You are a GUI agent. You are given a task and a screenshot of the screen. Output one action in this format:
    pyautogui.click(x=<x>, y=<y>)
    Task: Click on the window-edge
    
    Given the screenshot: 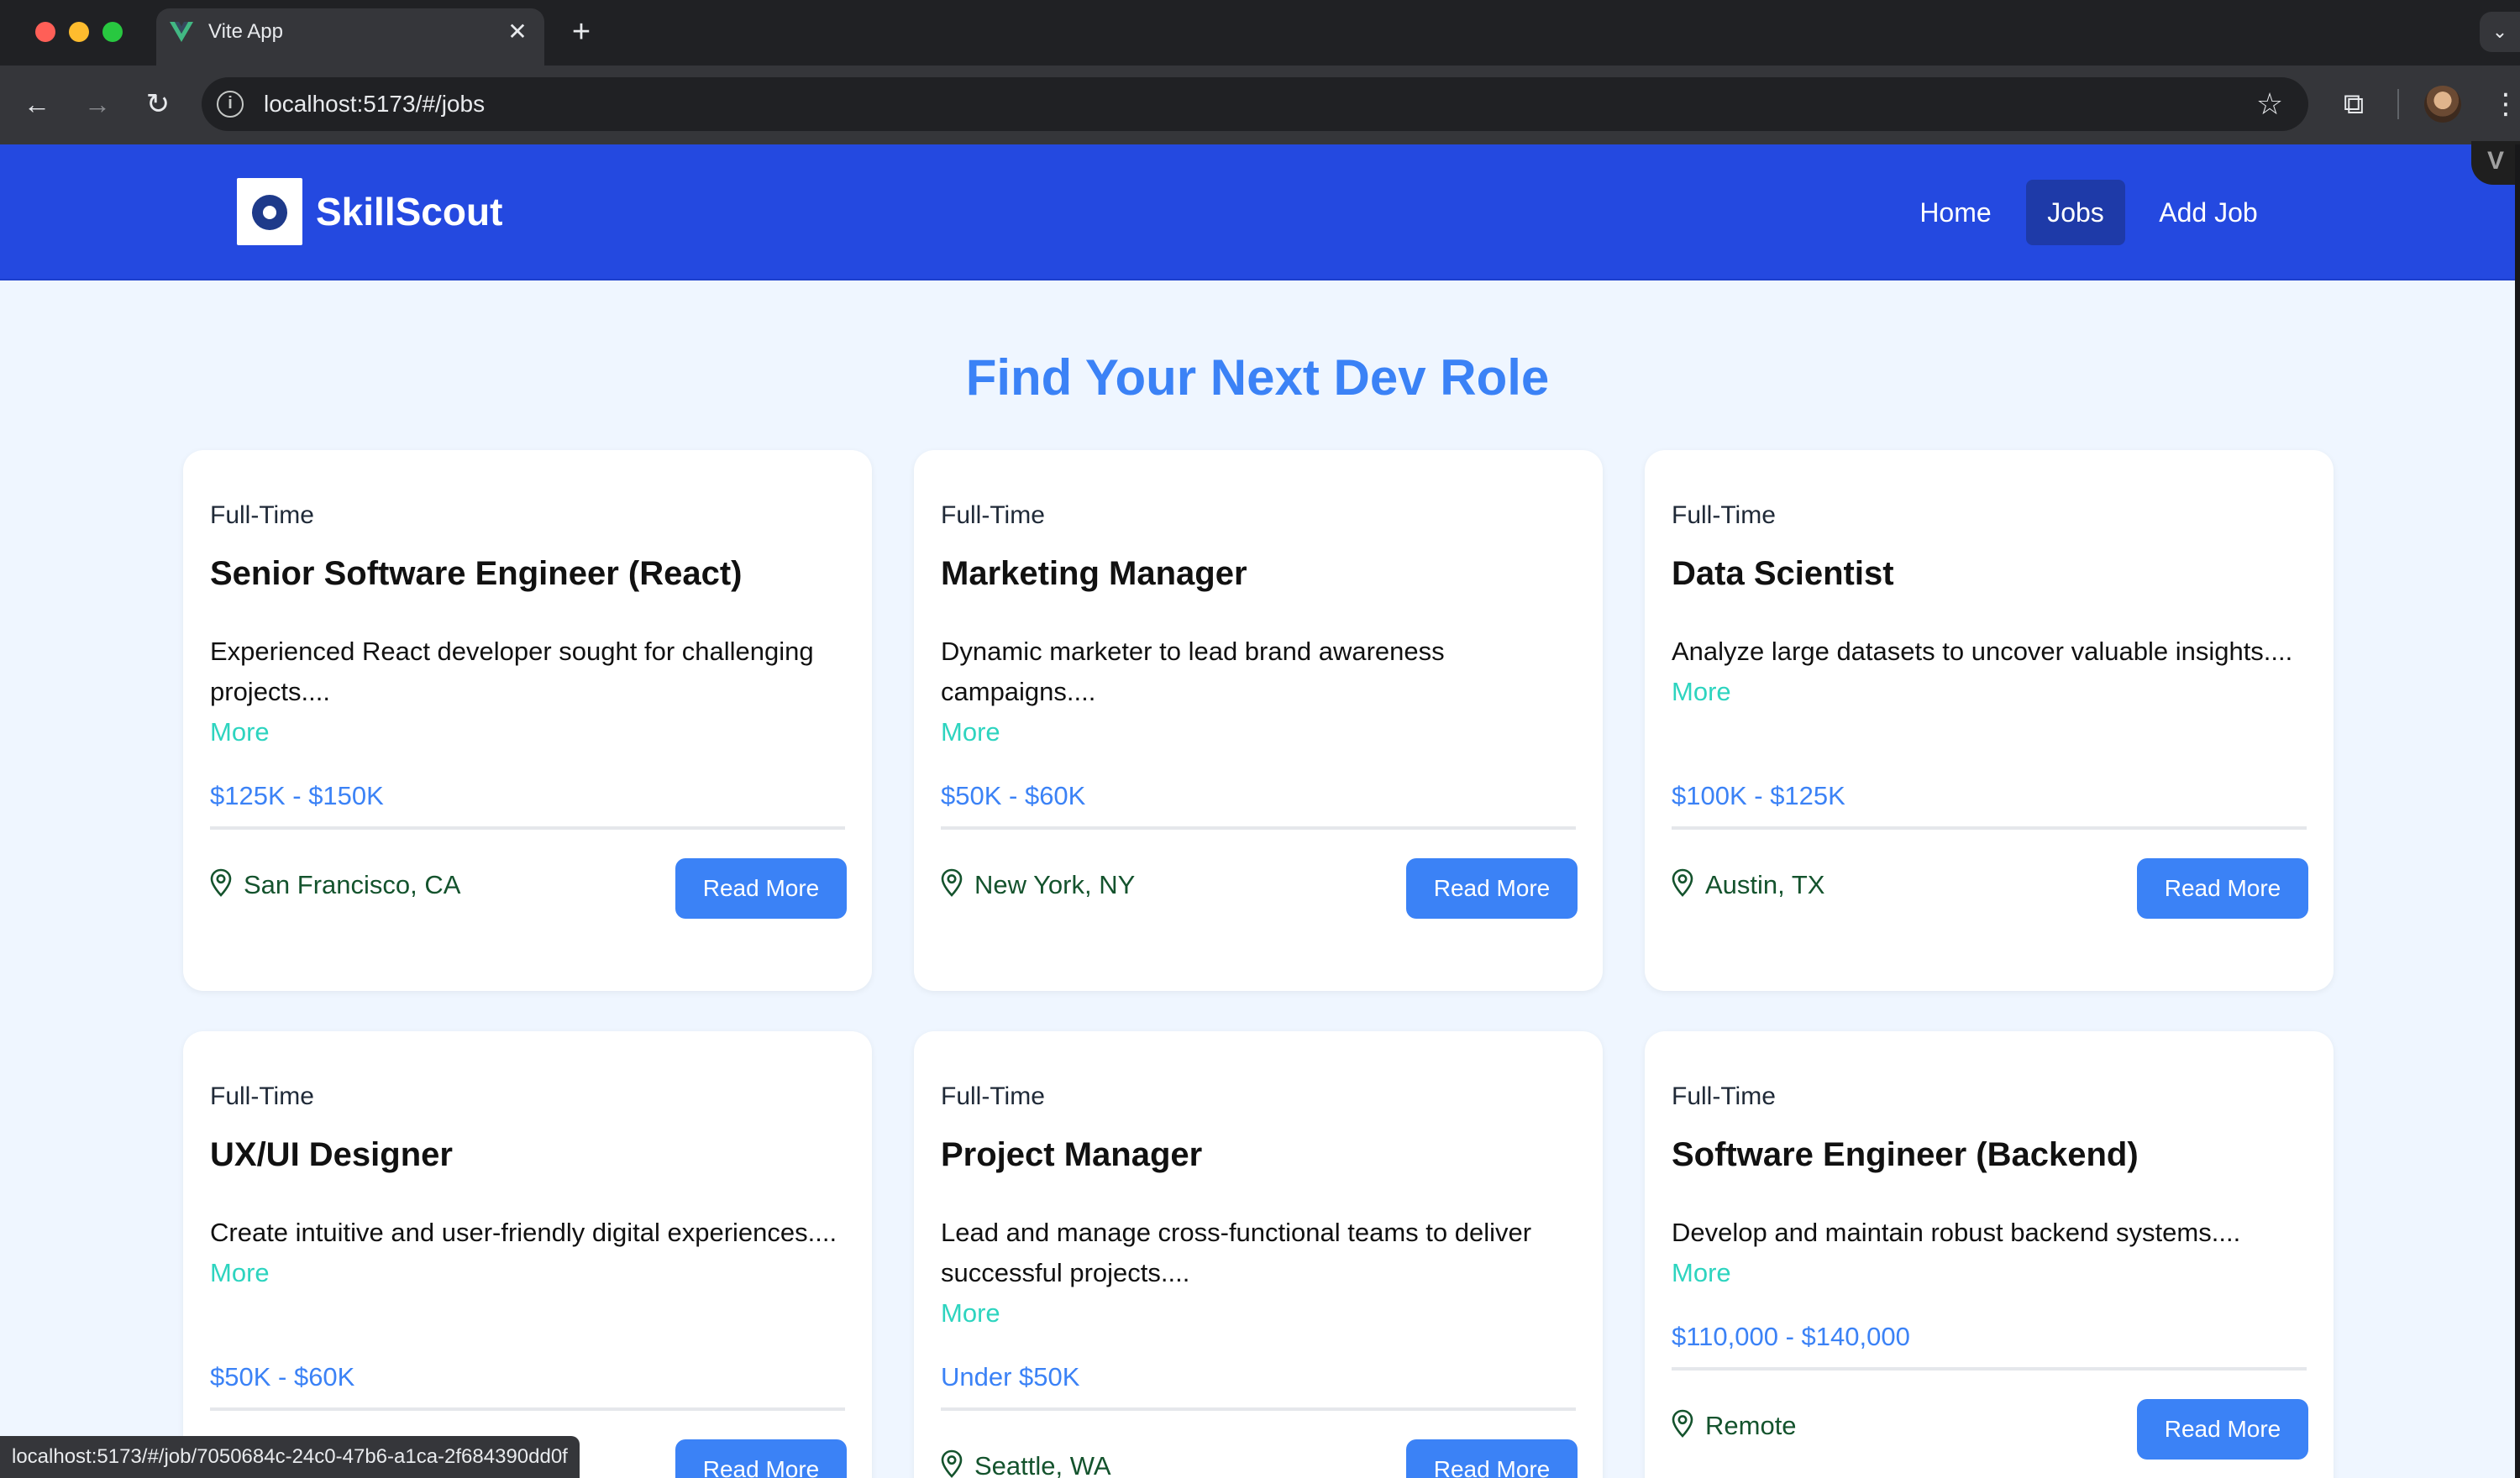 What is the action you would take?
    pyautogui.click(x=2517, y=811)
    